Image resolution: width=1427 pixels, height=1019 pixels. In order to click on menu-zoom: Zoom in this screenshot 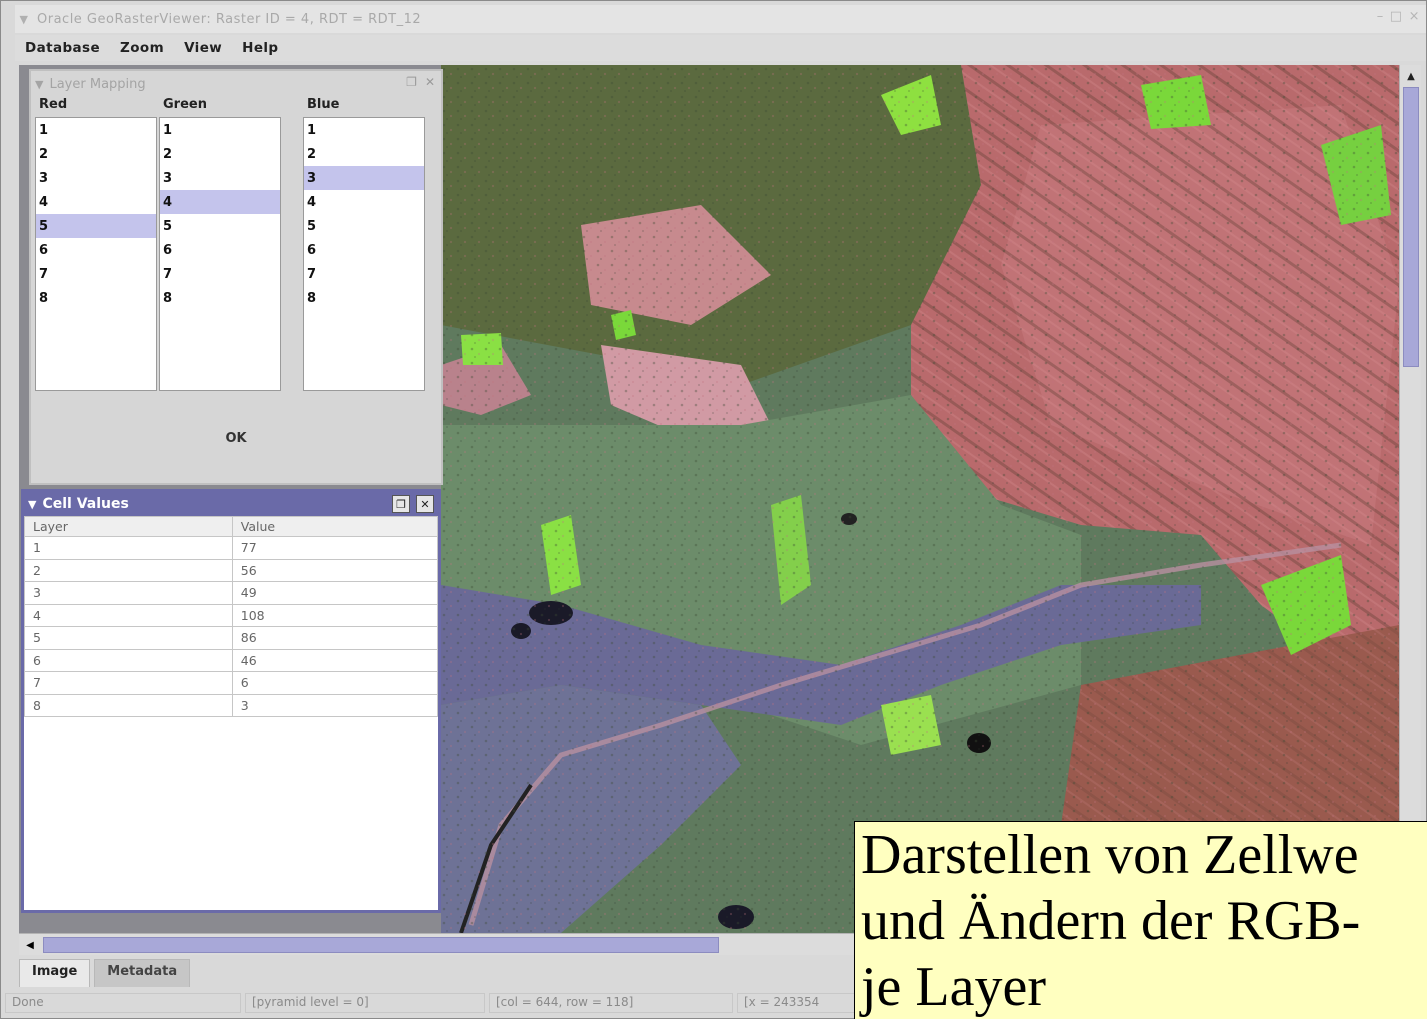, I will do `click(142, 48)`.